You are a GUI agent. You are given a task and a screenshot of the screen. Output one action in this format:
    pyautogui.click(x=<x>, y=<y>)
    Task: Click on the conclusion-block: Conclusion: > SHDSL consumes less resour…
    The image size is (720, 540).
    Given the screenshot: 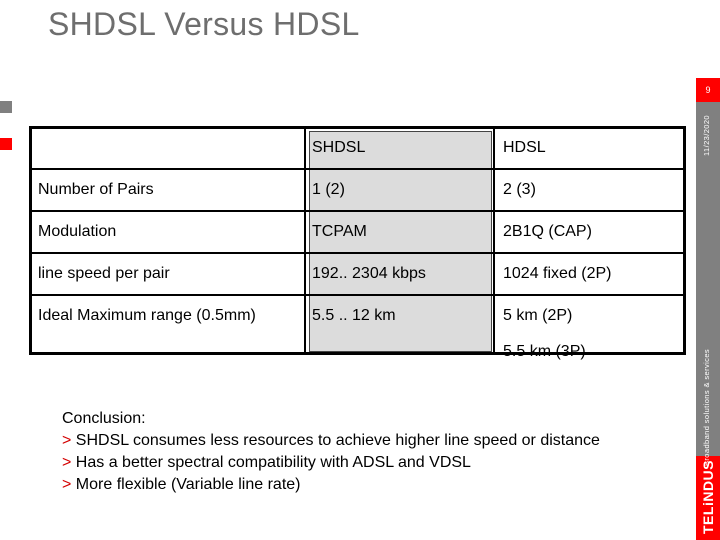 What is the action you would take?
    pyautogui.click(x=331, y=452)
    